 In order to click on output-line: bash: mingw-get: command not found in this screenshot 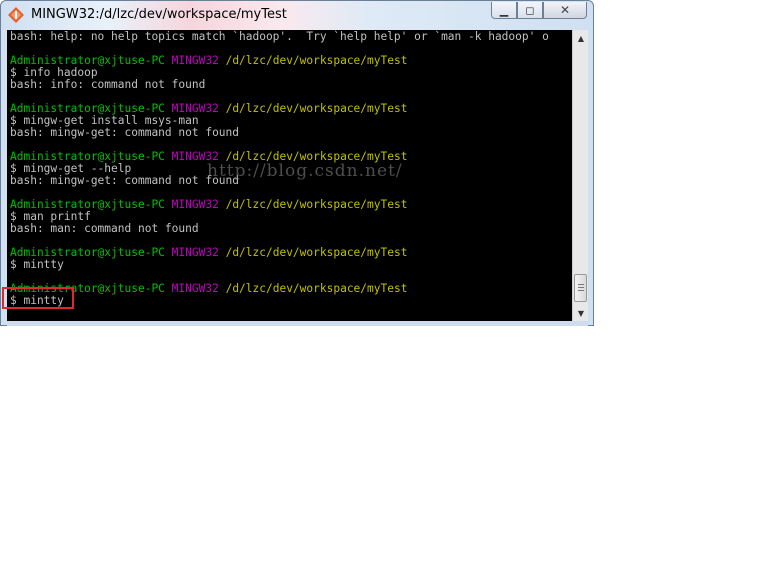, I will do `click(125, 132)`.